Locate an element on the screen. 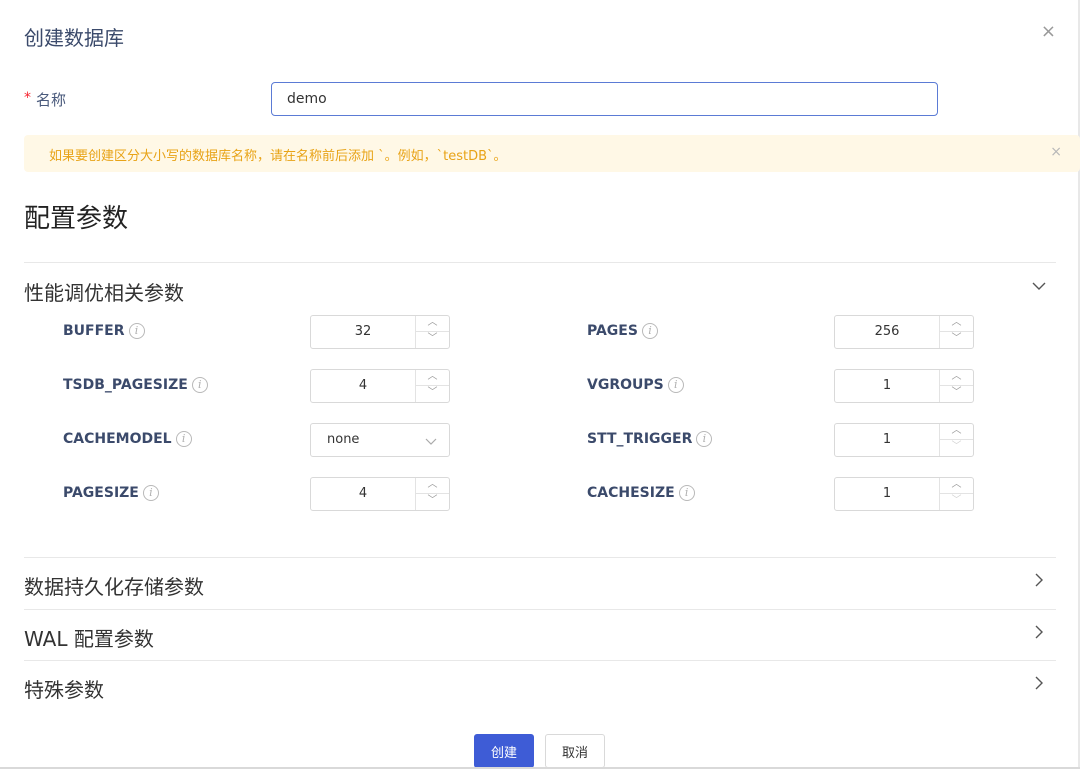 The height and width of the screenshot is (769, 1080). required-mark: * is located at coordinates (27, 98).